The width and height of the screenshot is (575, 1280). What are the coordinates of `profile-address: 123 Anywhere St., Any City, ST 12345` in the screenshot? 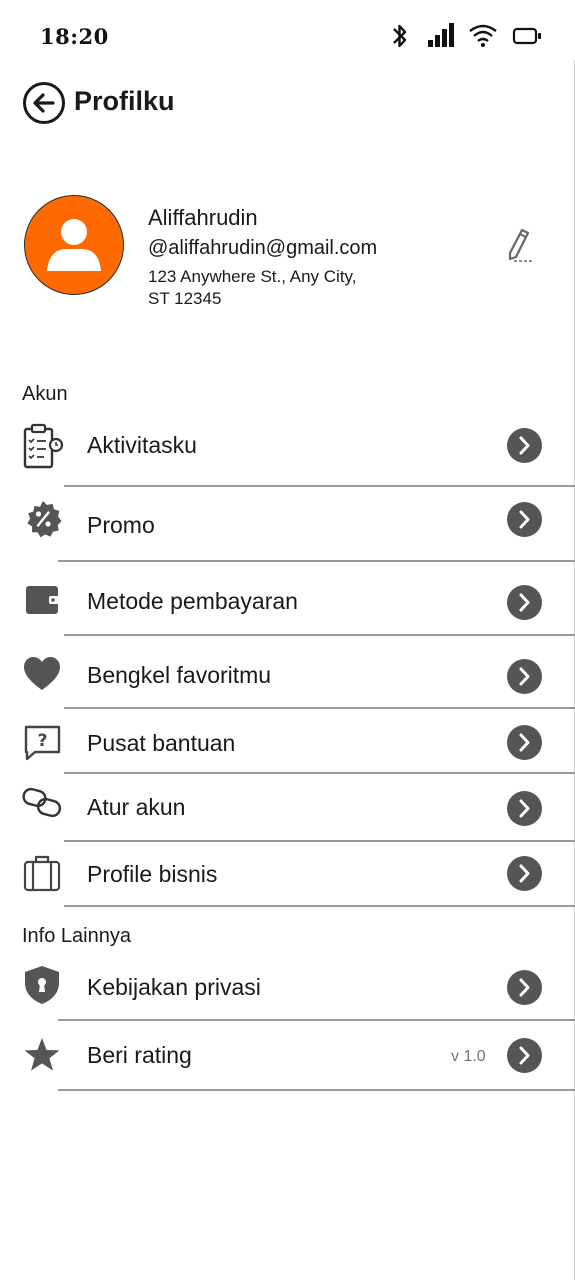 It's located at (283, 288).